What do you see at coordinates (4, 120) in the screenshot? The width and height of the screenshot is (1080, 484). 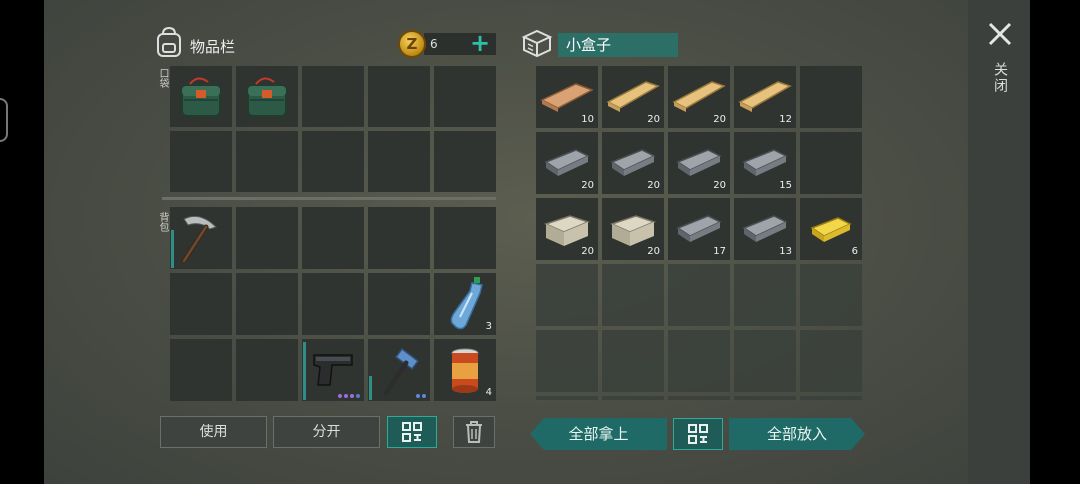 I see `device-edge` at bounding box center [4, 120].